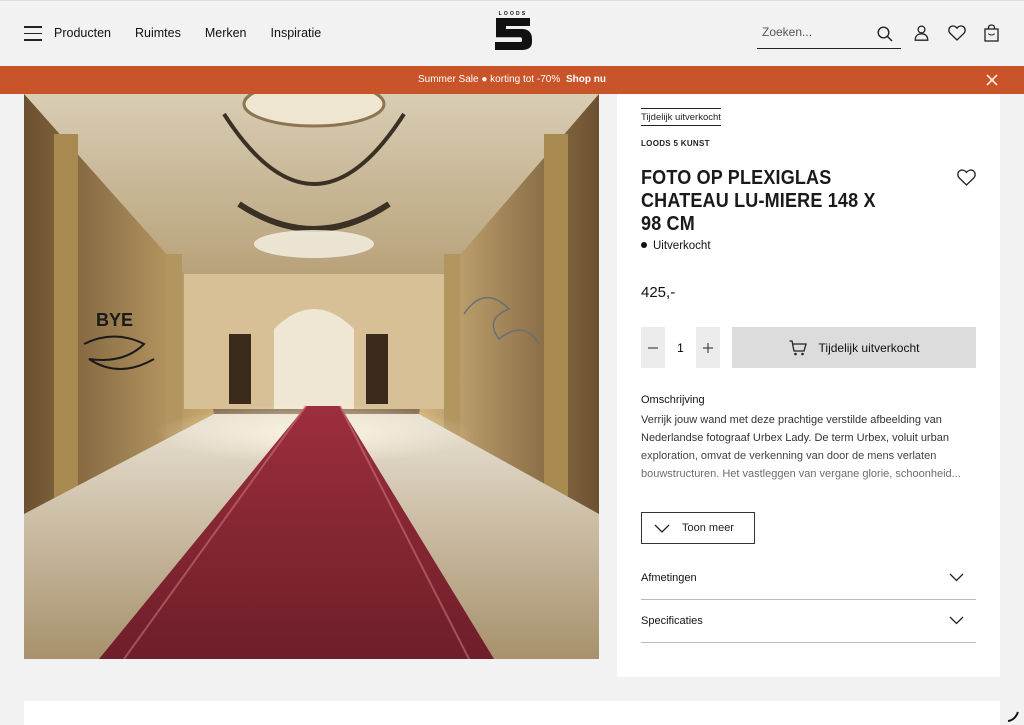 Image resolution: width=1024 pixels, height=725 pixels. What do you see at coordinates (114, 320) in the screenshot?
I see `svg-text: BYE` at bounding box center [114, 320].